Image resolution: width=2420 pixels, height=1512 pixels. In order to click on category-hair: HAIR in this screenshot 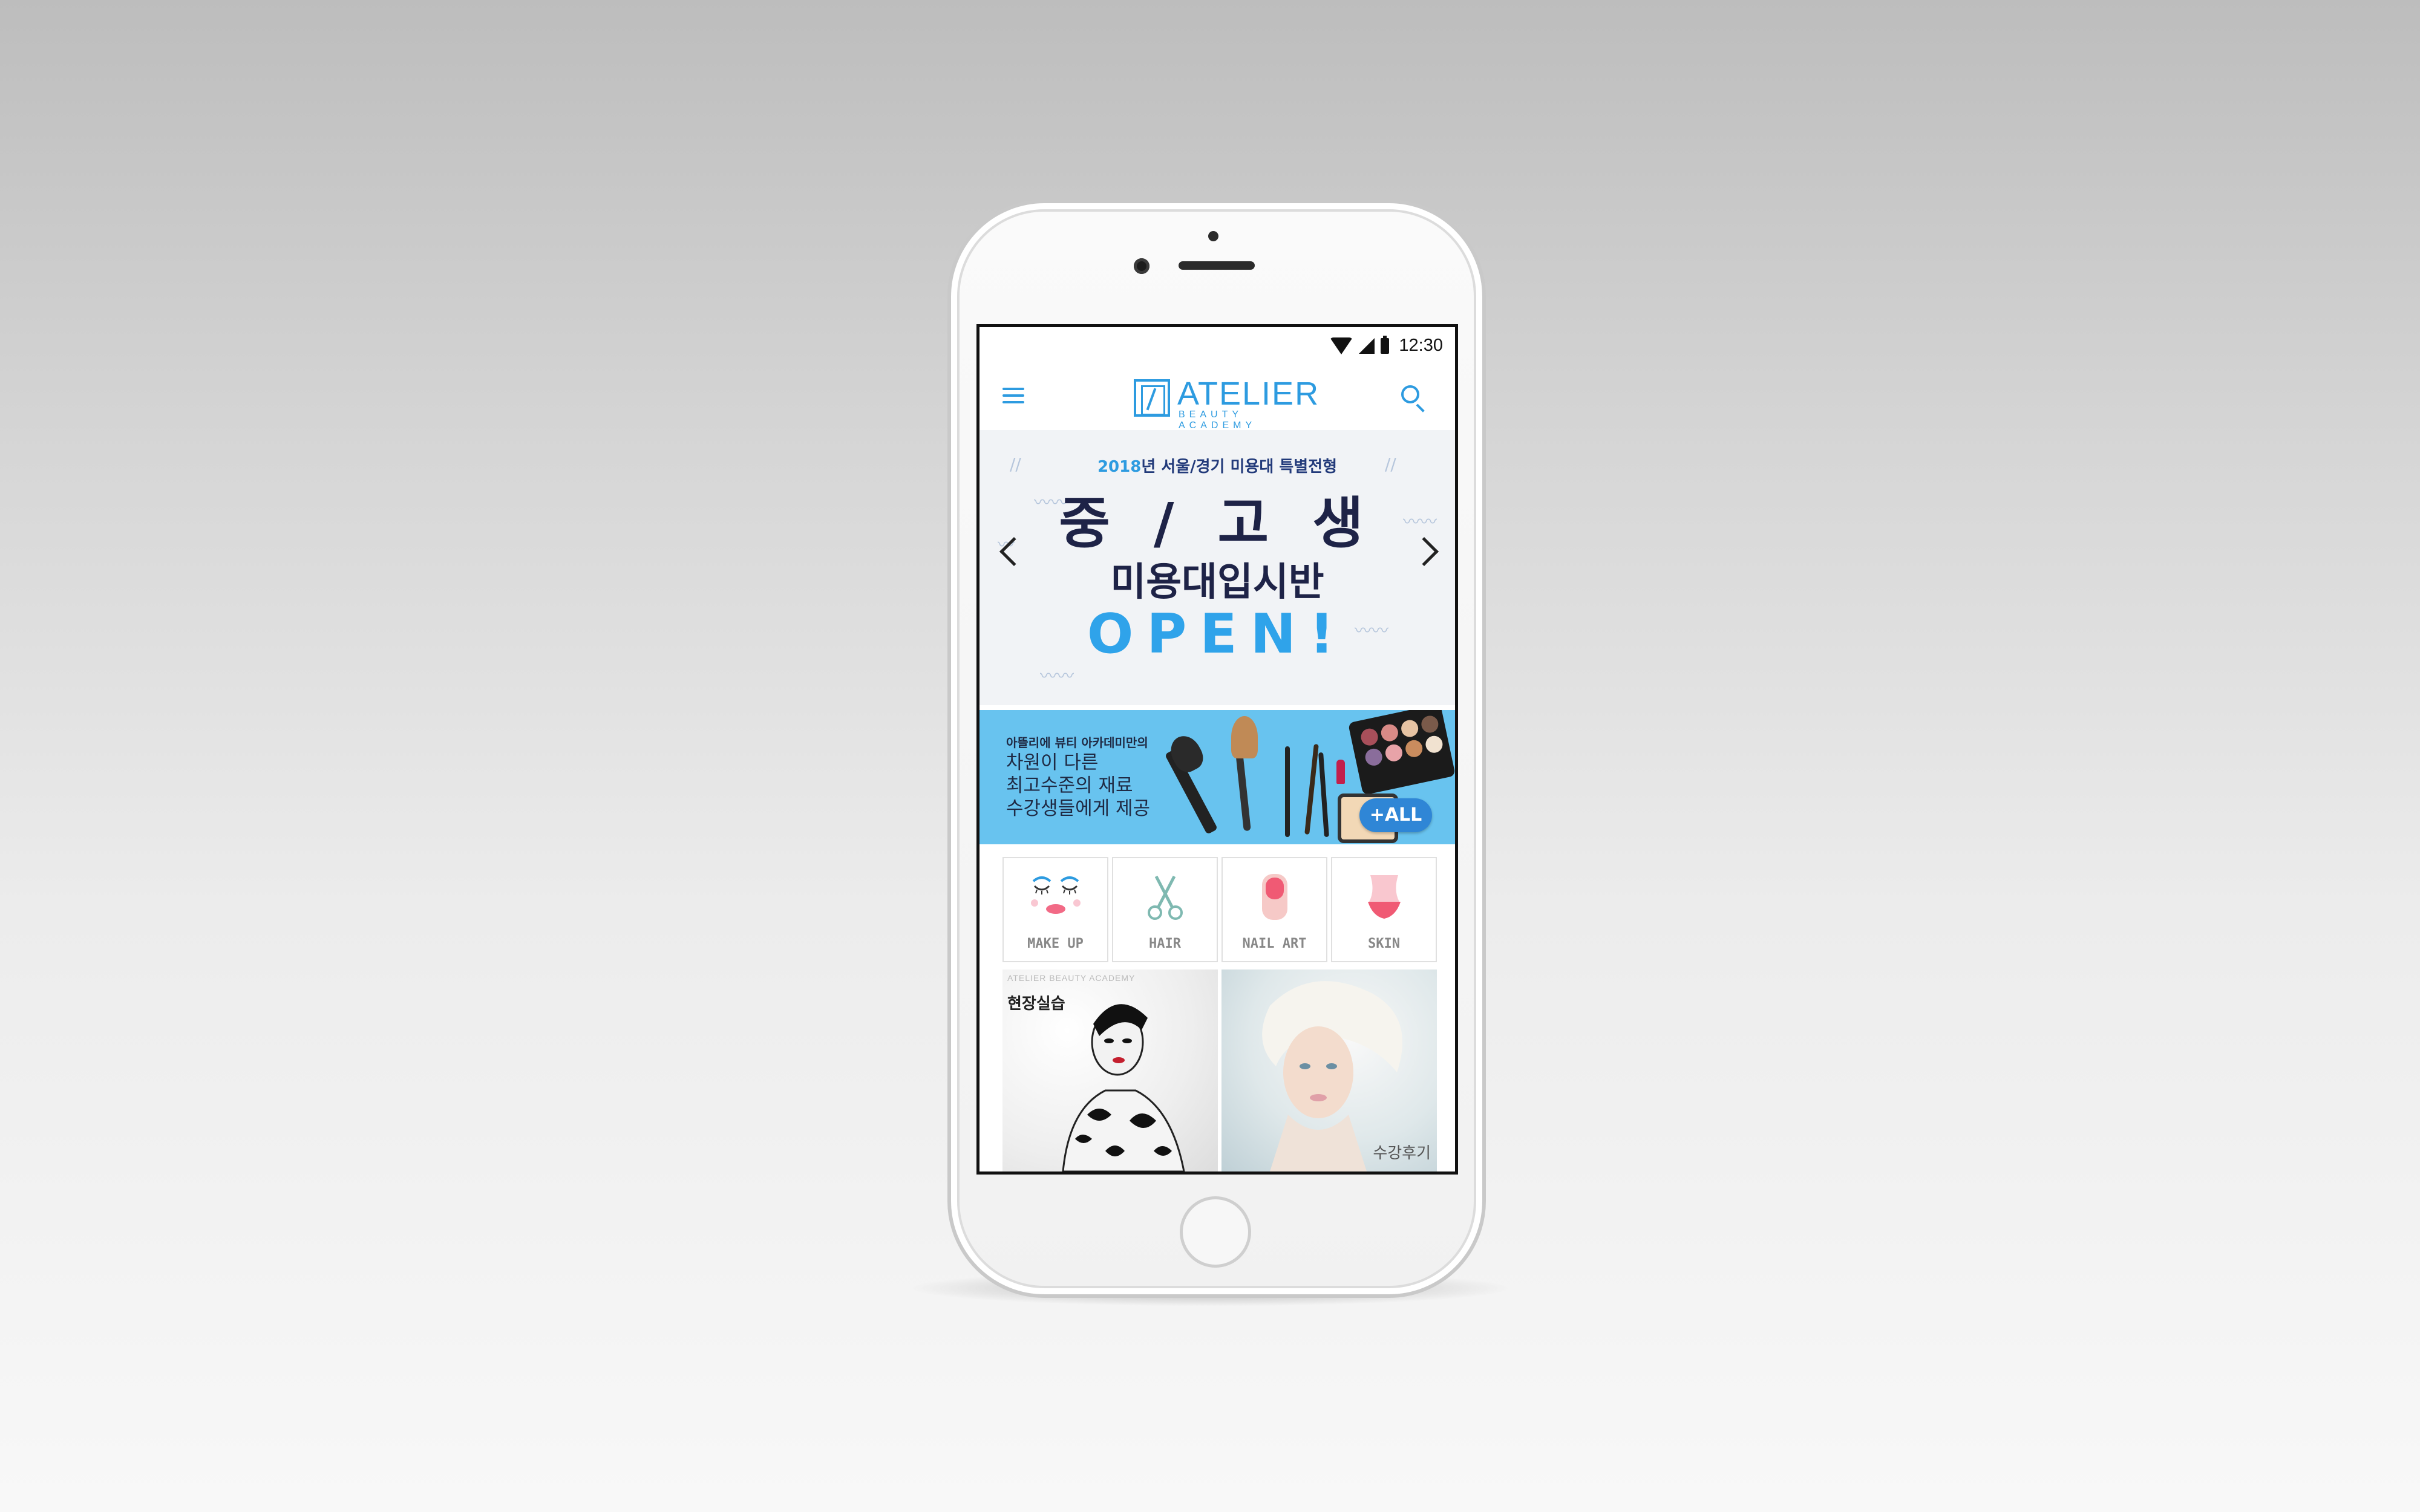, I will do `click(1165, 910)`.